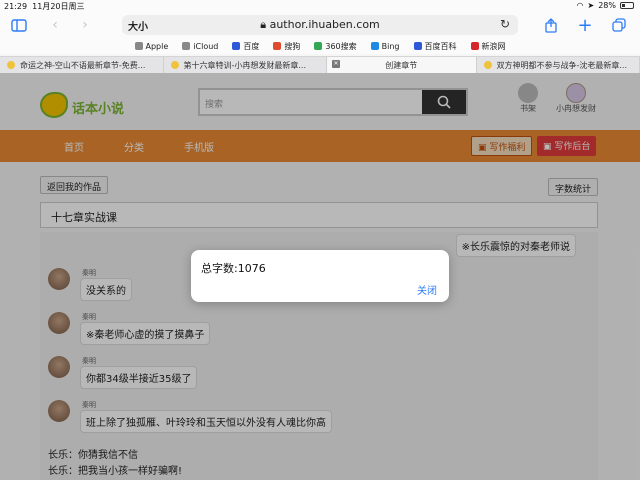  I want to click on url-text: 🔒︎ author.ihuaben.com, so click(320, 24).